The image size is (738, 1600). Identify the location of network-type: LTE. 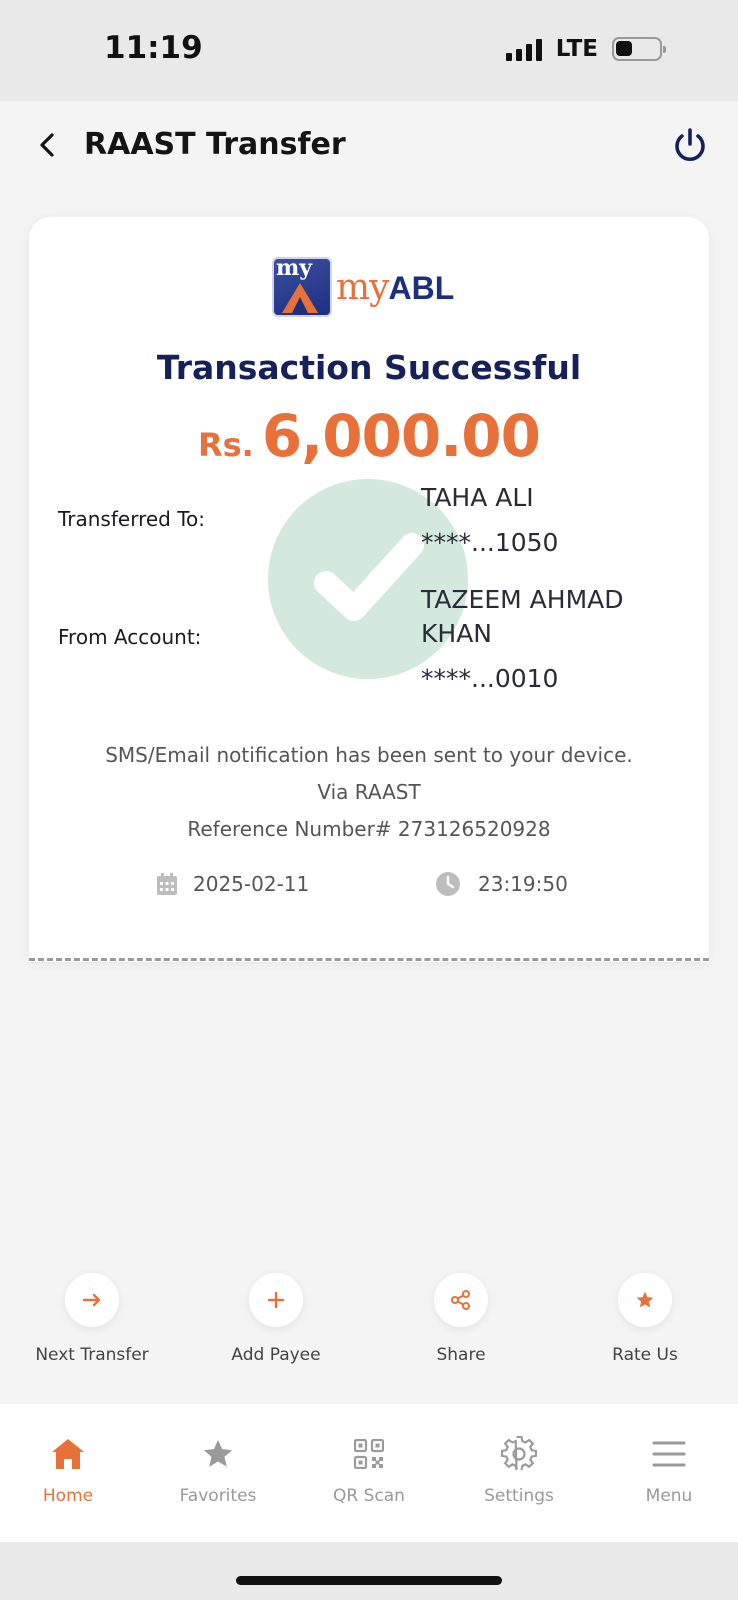
(576, 49).